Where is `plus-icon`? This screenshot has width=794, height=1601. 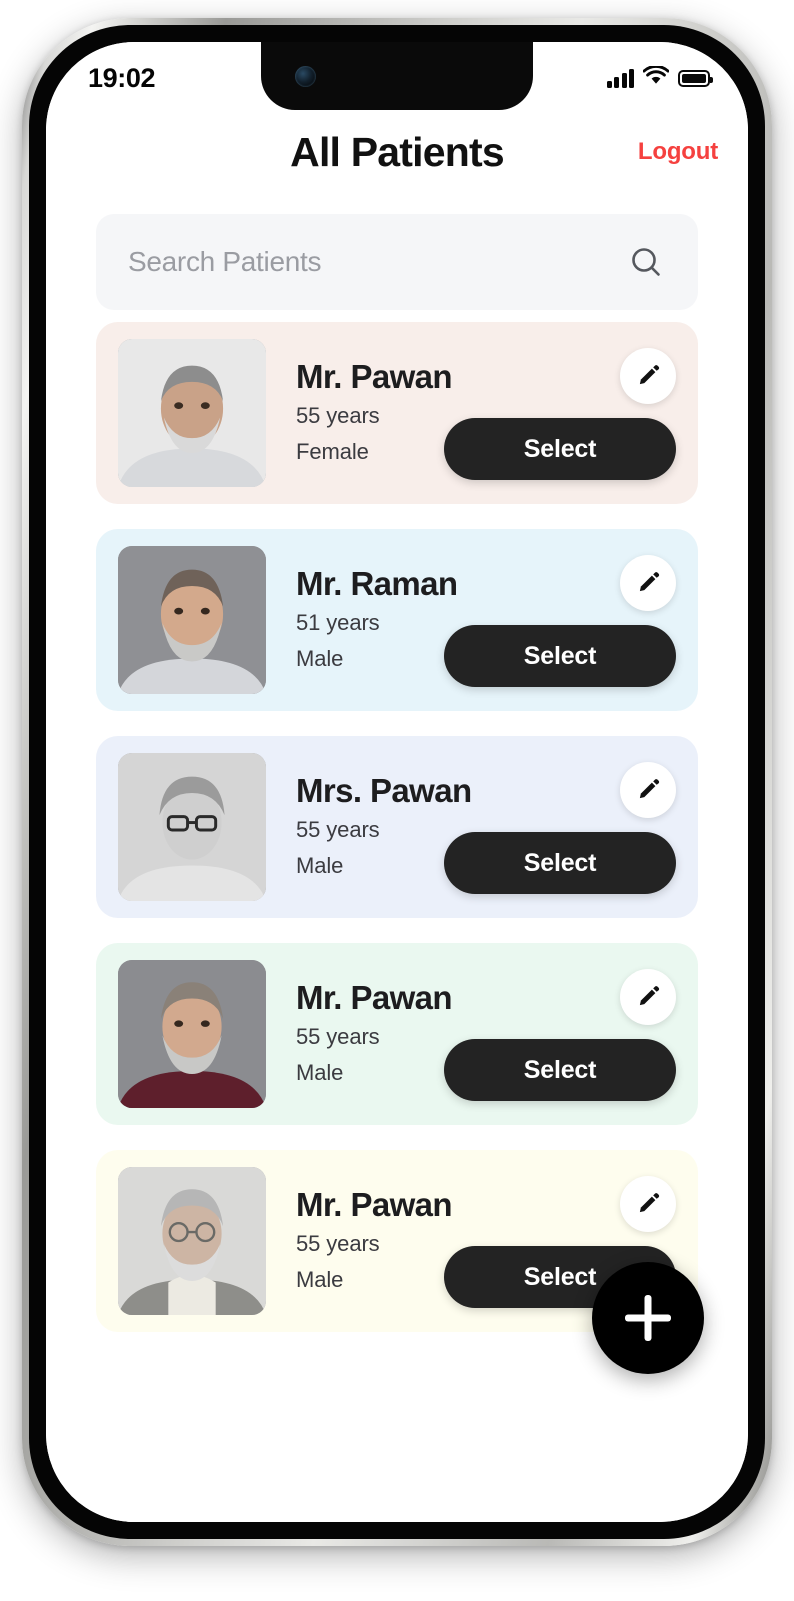
plus-icon is located at coordinates (648, 1318).